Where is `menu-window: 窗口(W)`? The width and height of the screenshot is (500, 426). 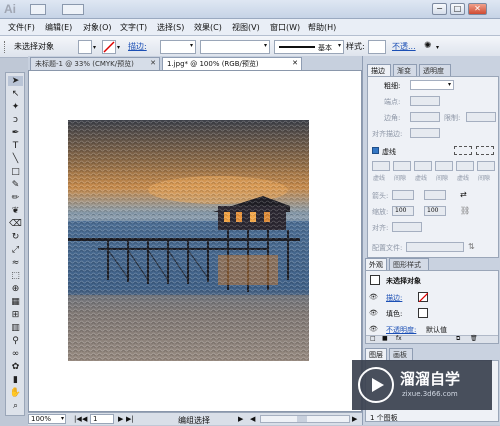
menu-window: 窗口(W) is located at coordinates (285, 27).